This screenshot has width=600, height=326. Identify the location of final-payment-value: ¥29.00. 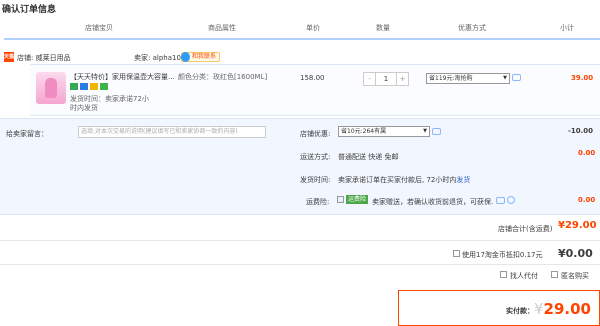
(562, 309).